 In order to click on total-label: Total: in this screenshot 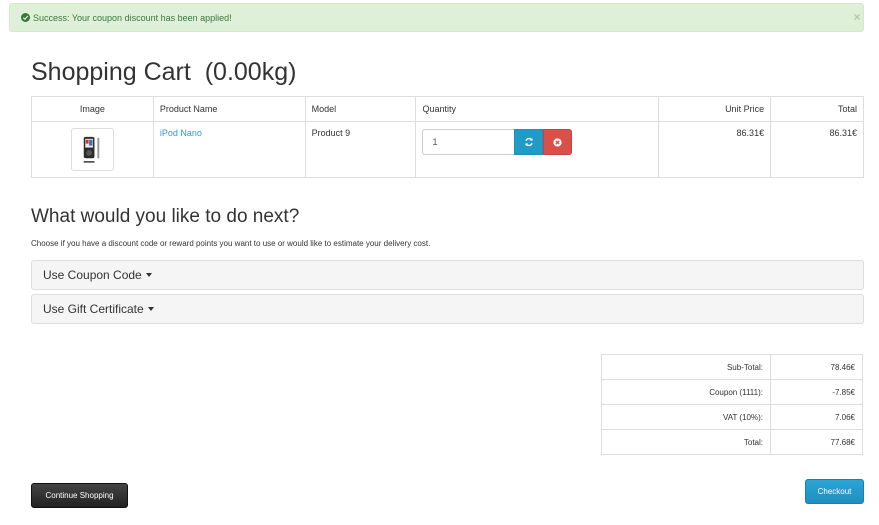, I will do `click(686, 442)`.